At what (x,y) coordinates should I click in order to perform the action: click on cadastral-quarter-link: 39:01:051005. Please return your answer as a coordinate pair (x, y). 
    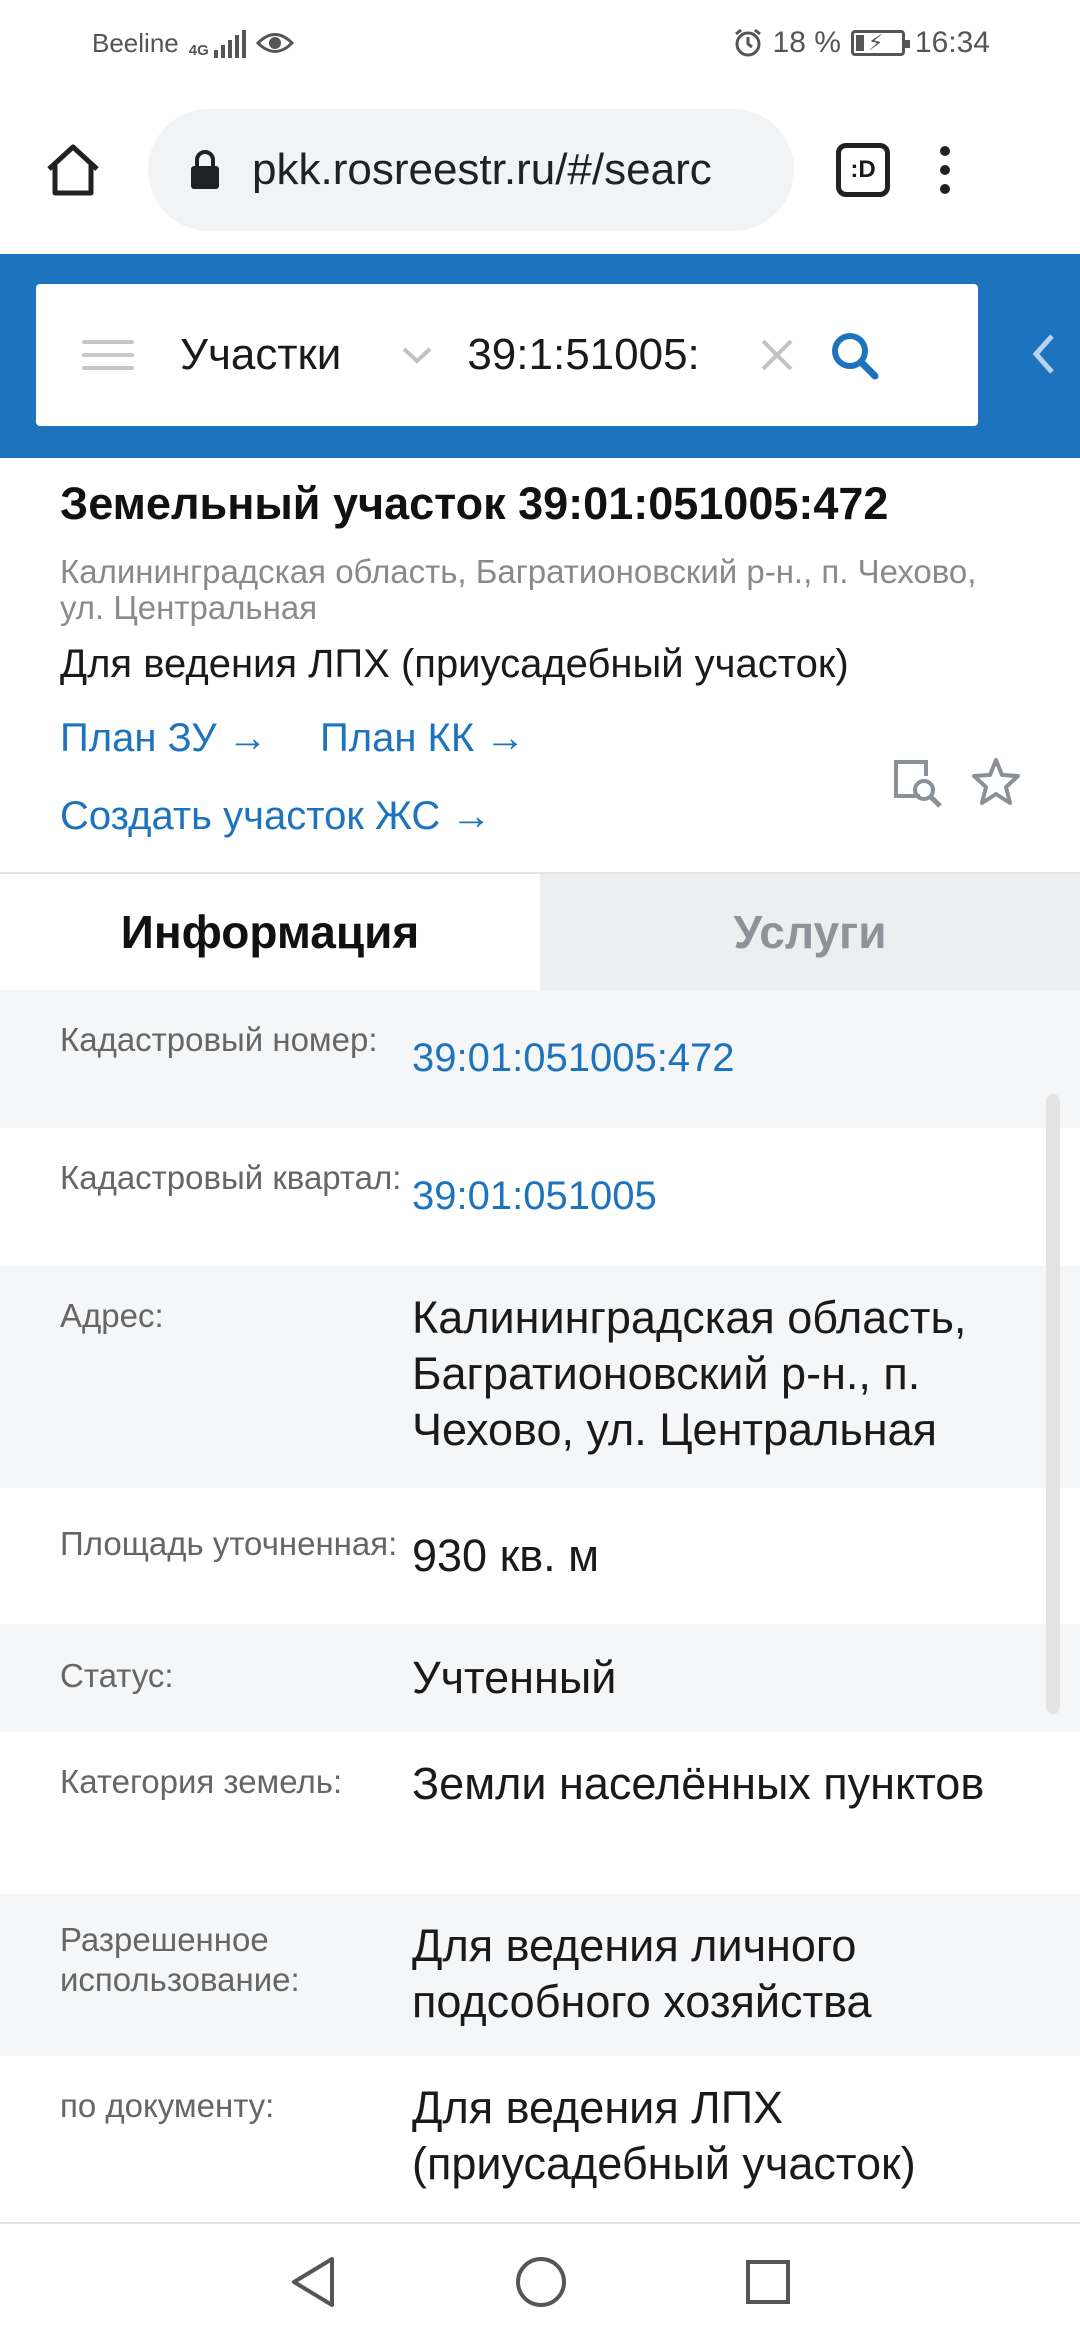
    Looking at the image, I should click on (732, 1196).